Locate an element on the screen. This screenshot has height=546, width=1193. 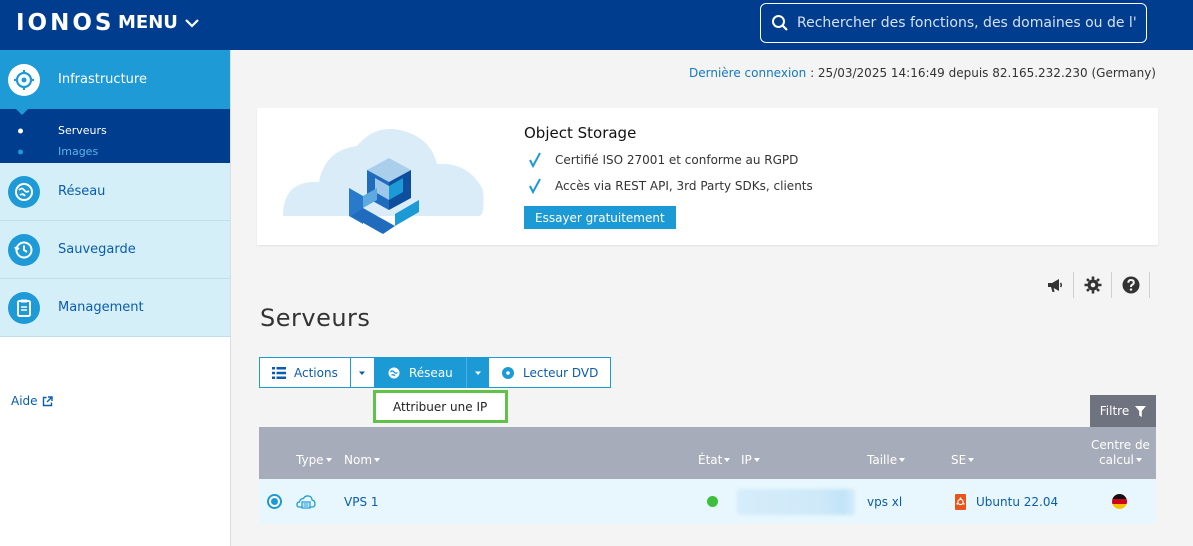
column-header-type: Type is located at coordinates (314, 460).